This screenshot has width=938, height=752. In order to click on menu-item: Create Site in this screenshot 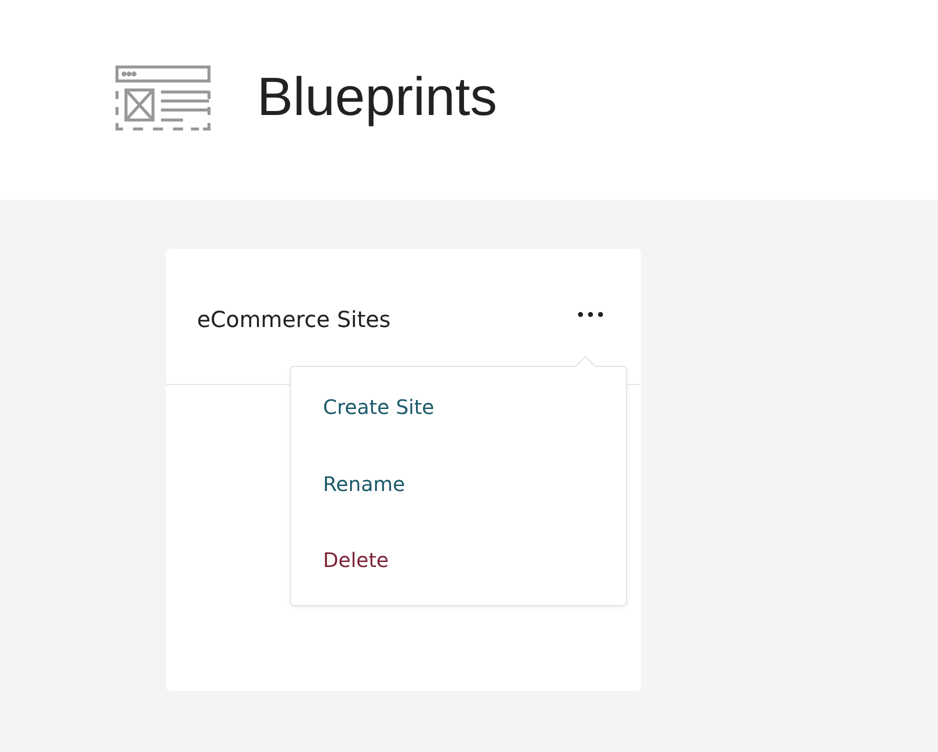, I will do `click(362, 413)`.